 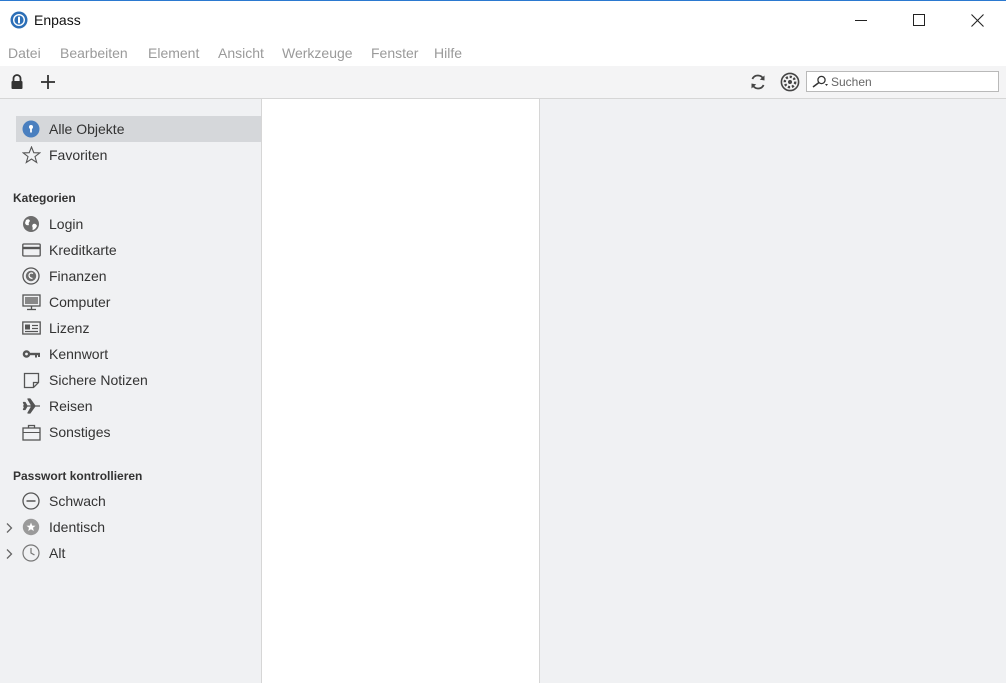 I want to click on sidebar-item-sichere-notizen: Sichere Notizen, so click(x=138, y=380).